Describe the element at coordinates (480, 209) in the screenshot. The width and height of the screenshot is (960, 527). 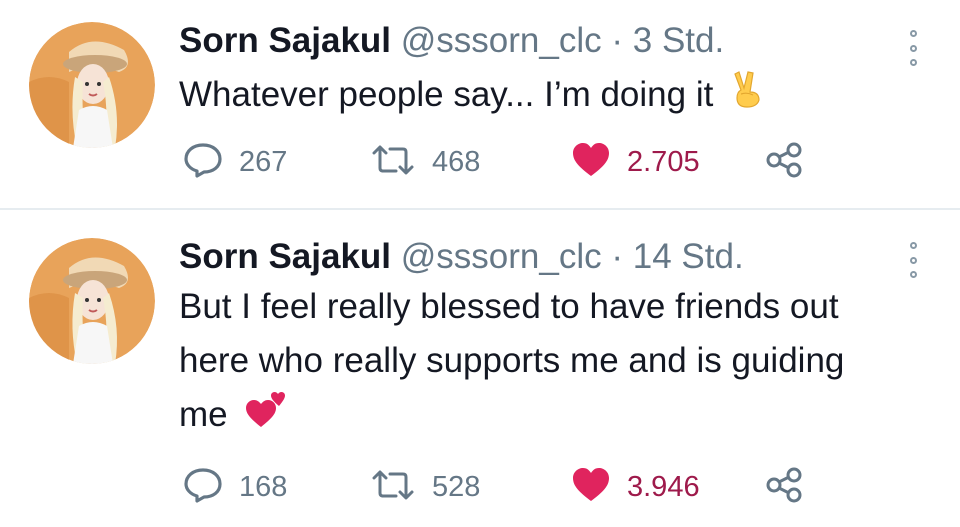
I see `tweet-divider` at that location.